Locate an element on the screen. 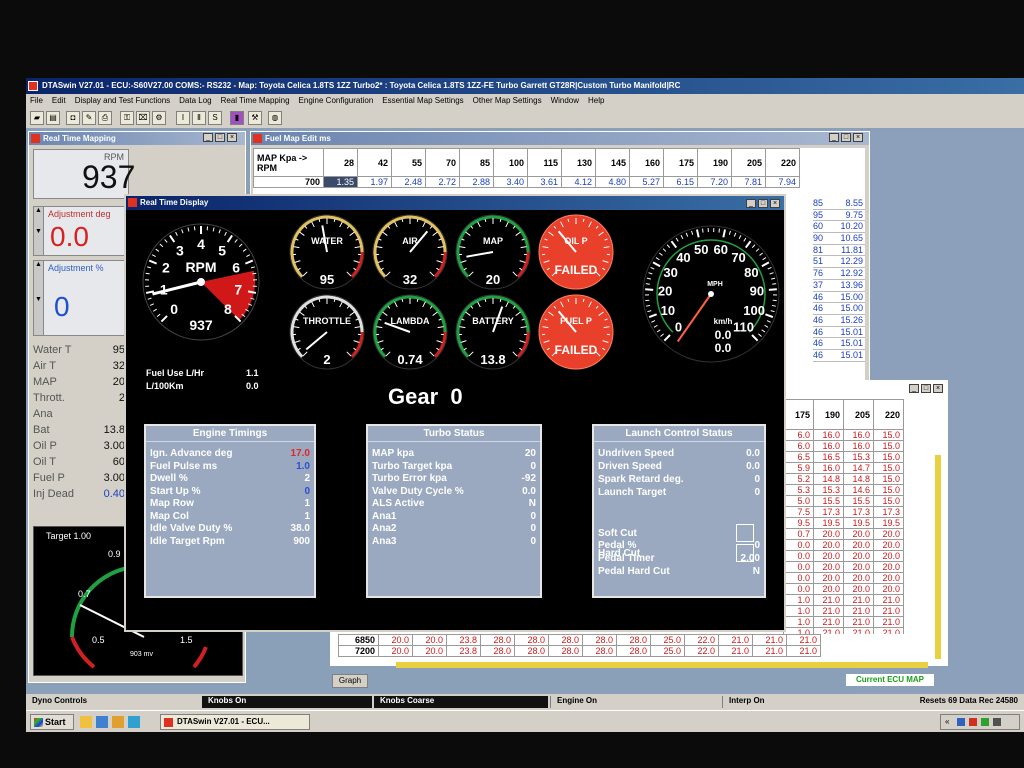 The height and width of the screenshot is (768, 1024). menu-item: Help is located at coordinates (596, 101).